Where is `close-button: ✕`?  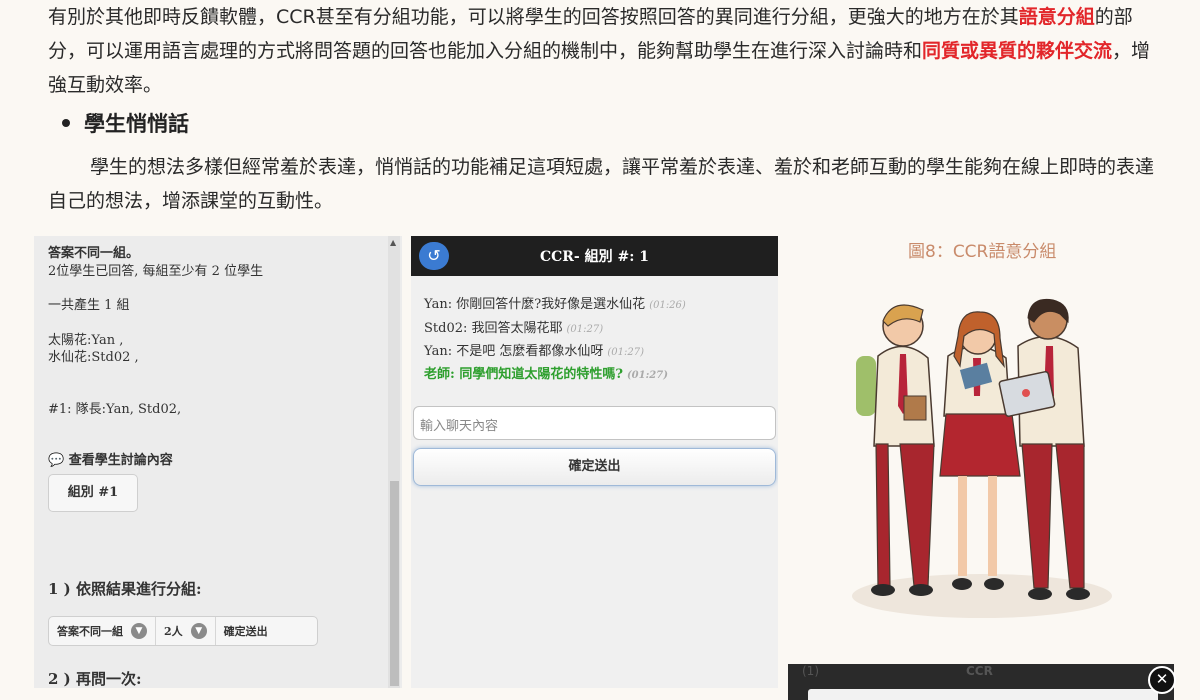 close-button: ✕ is located at coordinates (1162, 680).